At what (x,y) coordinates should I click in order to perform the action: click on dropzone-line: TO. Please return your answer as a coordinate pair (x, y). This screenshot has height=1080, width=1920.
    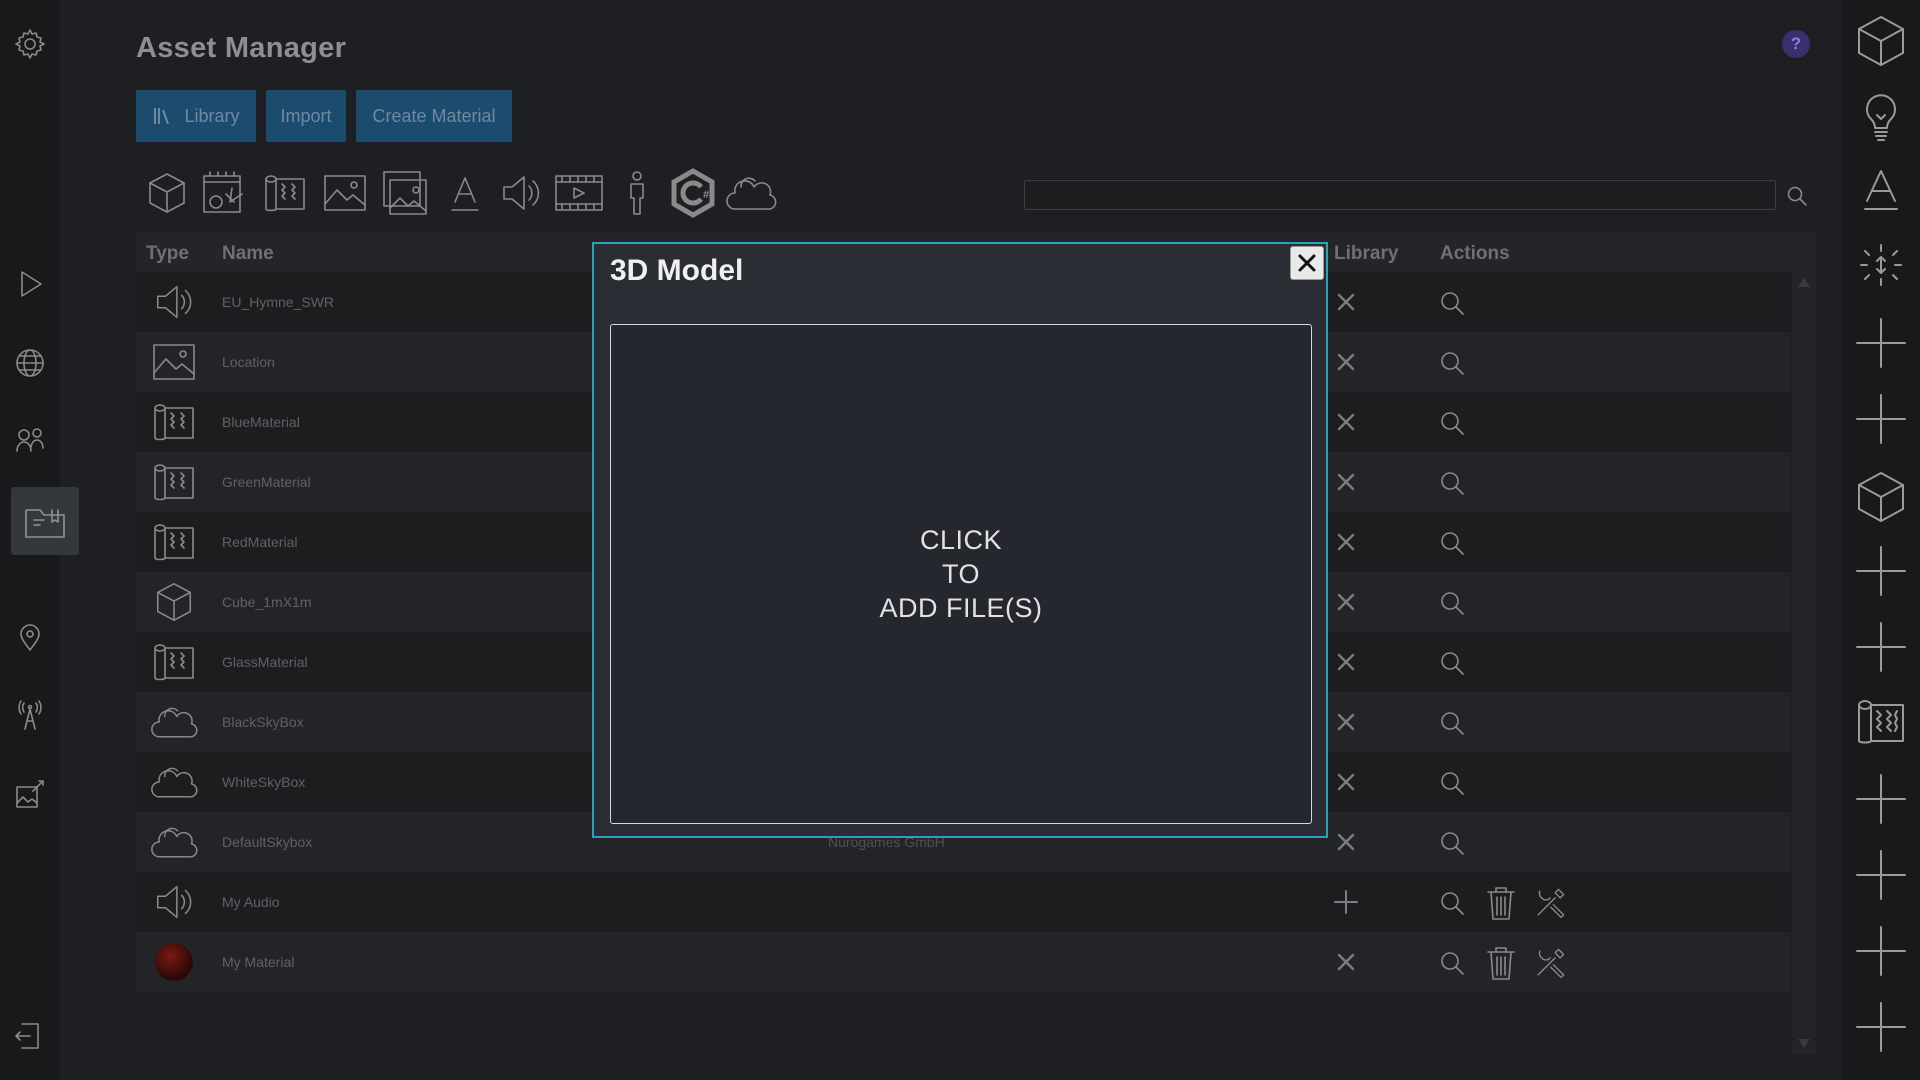
    Looking at the image, I should click on (960, 574).